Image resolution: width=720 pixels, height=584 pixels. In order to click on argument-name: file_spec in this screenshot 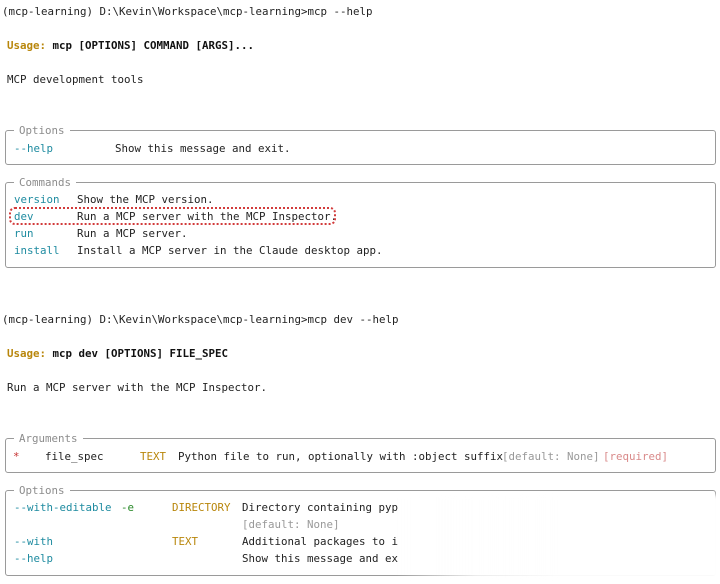, I will do `click(74, 456)`.